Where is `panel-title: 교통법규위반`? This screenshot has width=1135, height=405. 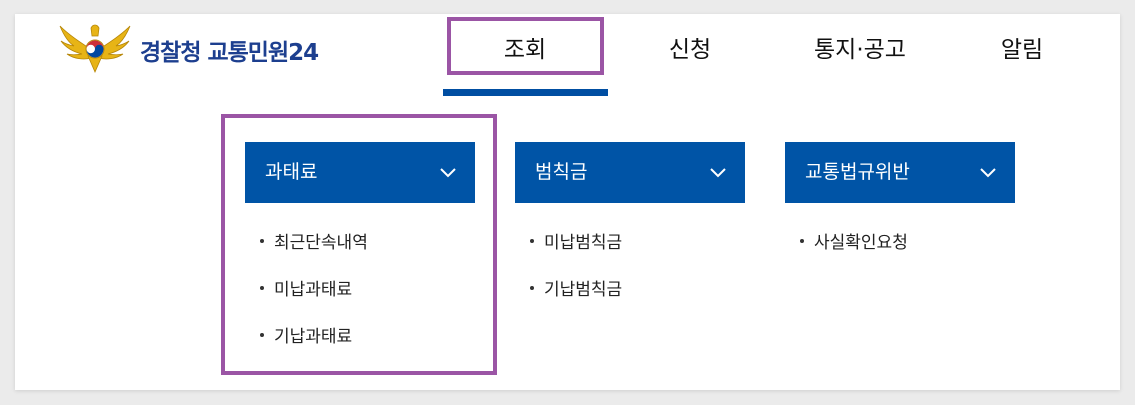
panel-title: 교통법규위반 is located at coordinates (857, 172).